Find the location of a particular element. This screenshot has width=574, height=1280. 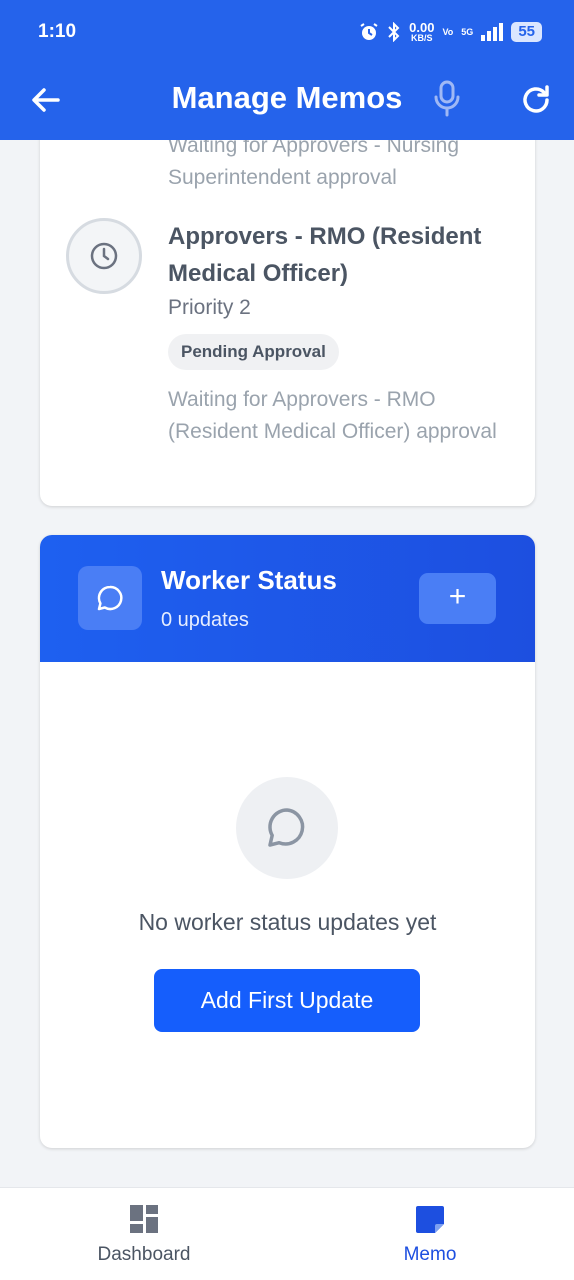

nav-item-dashboard: Dashboard is located at coordinates (144, 1234).